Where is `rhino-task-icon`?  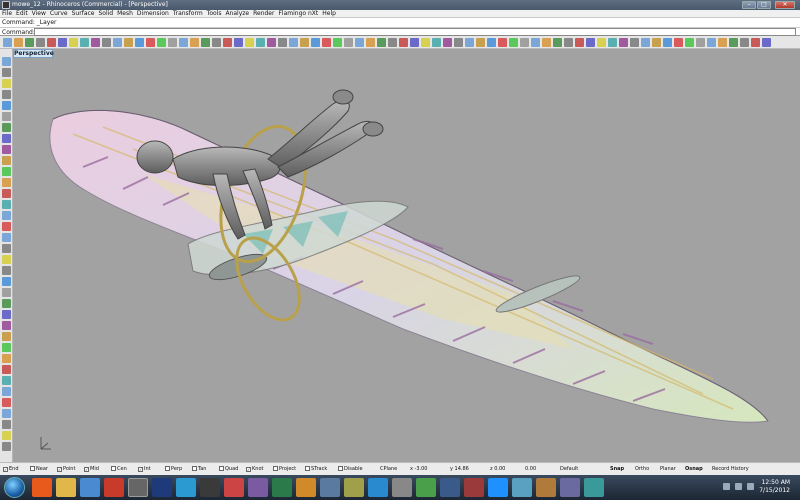
rhino-task-icon is located at coordinates (138, 487).